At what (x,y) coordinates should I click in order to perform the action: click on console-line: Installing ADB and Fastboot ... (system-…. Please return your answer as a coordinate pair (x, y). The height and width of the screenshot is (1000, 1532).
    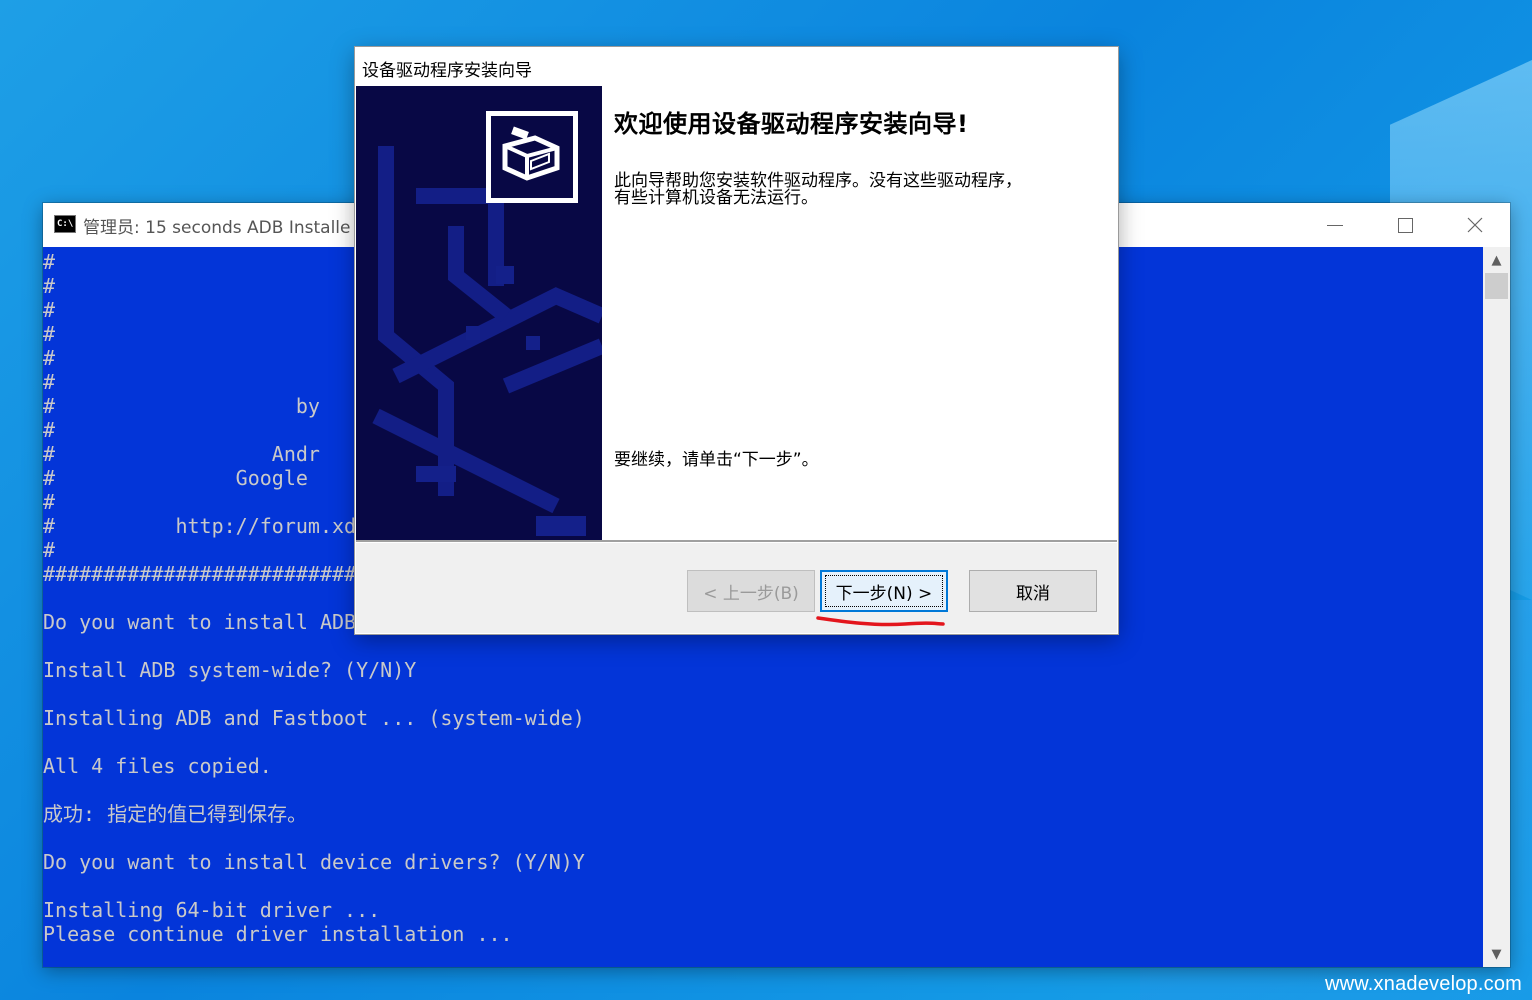
    Looking at the image, I should click on (314, 718).